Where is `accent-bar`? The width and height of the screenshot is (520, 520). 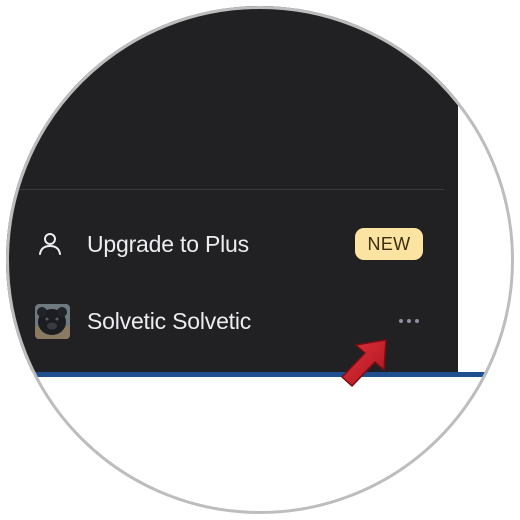 accent-bar is located at coordinates (264, 374).